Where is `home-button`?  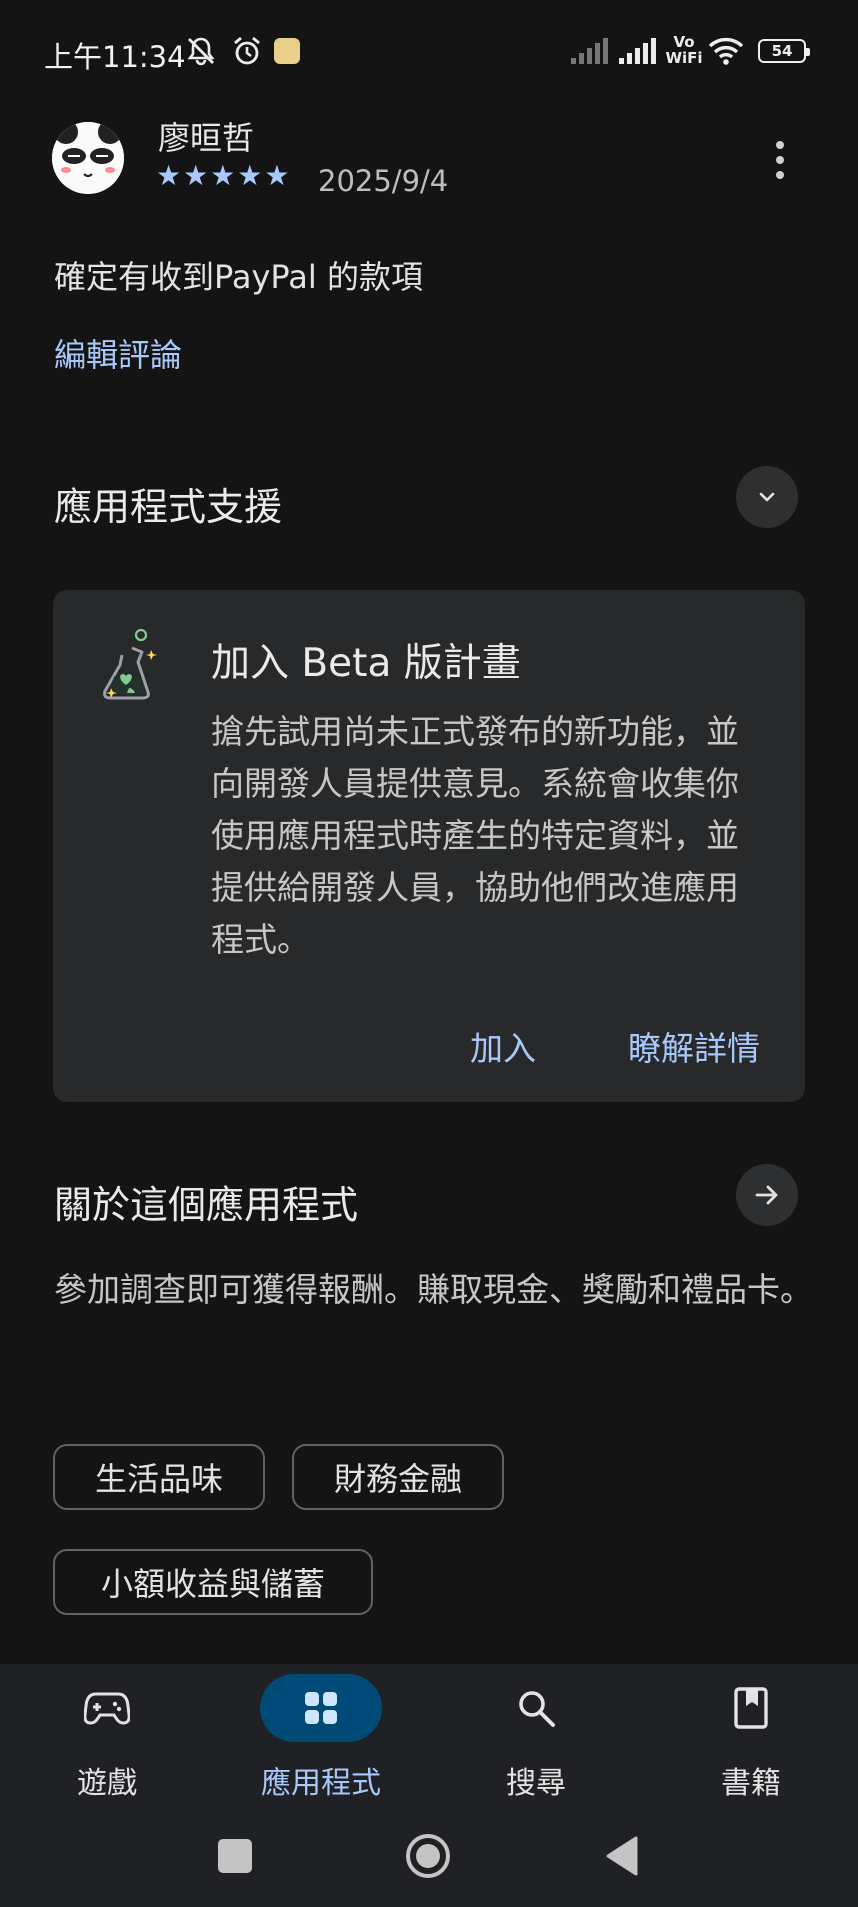
home-button is located at coordinates (428, 1856).